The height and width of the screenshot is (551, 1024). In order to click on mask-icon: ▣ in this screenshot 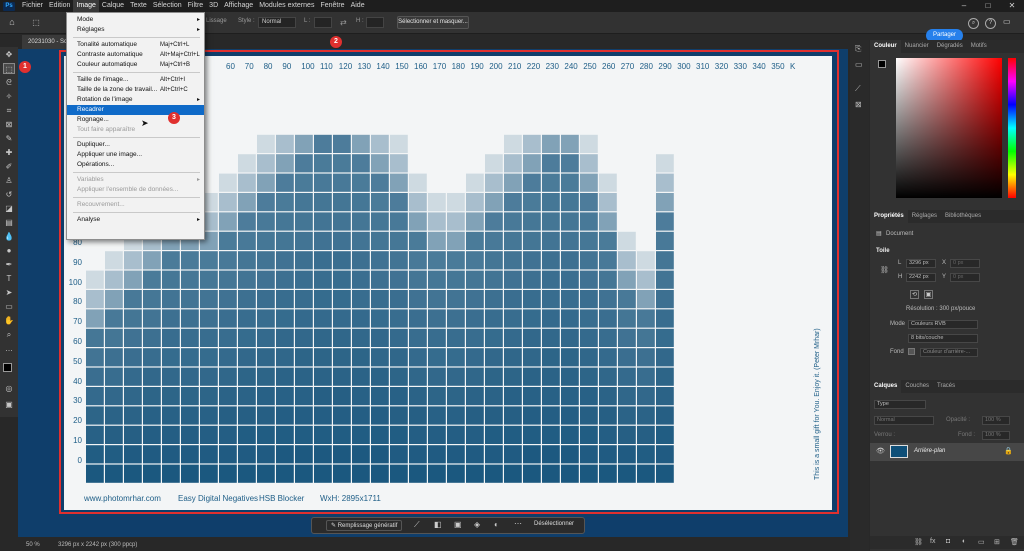, I will do `click(458, 524)`.